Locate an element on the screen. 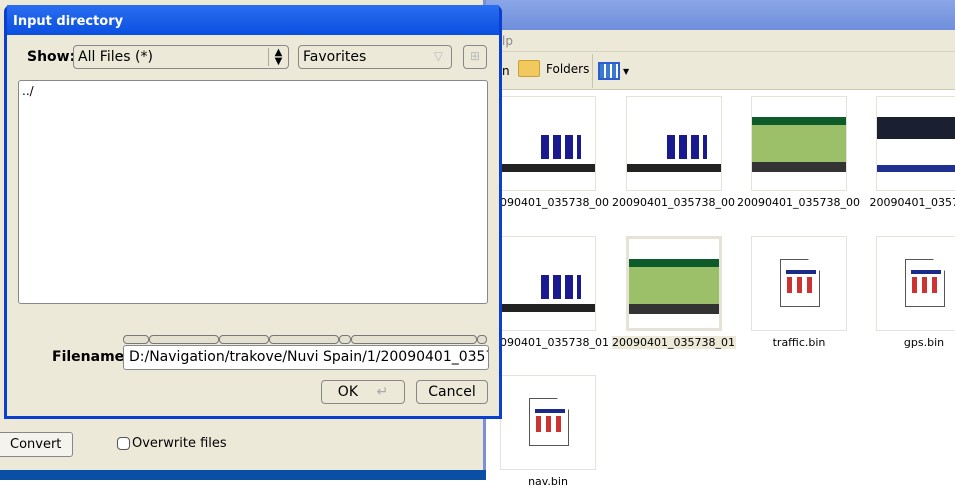 This screenshot has width=955, height=488. path-breadcrumb is located at coordinates (306, 339).